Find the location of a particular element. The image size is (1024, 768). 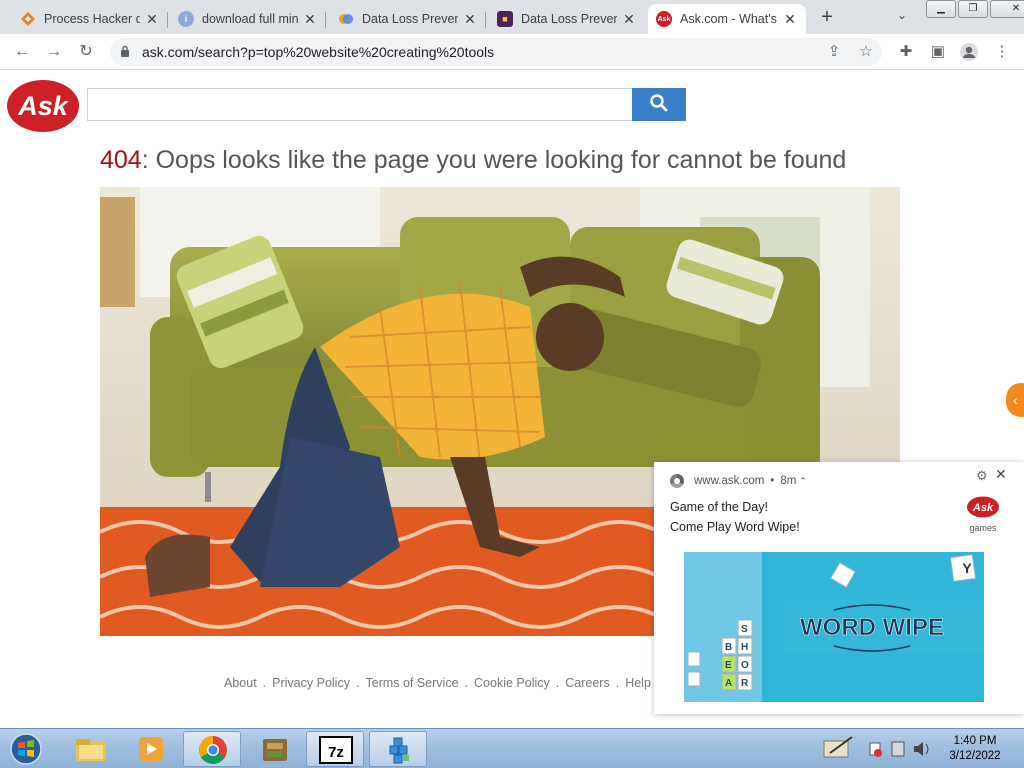

svg-text: B is located at coordinates (728, 647).